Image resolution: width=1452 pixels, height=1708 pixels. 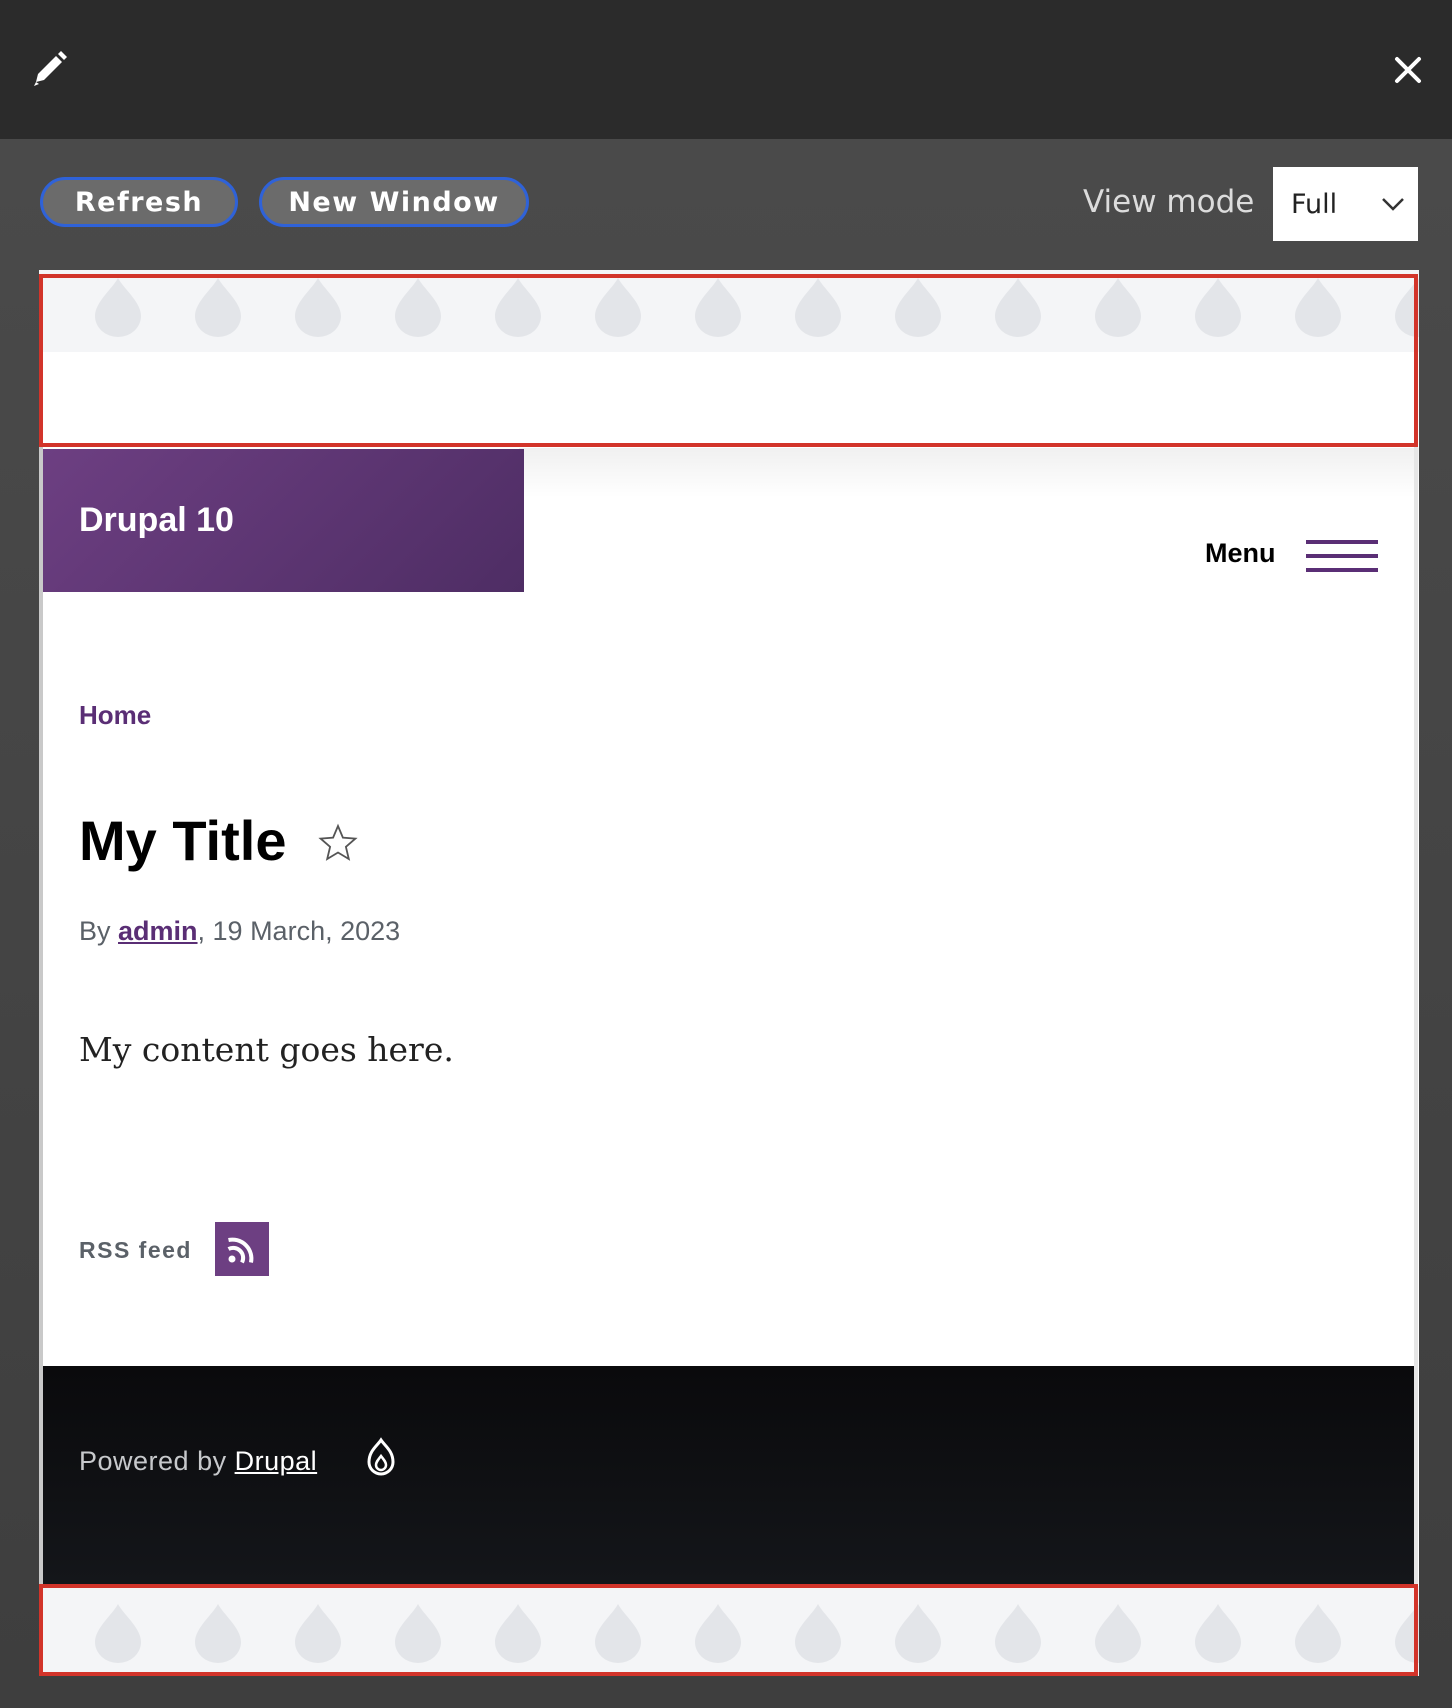 I want to click on refresh-button: Refresh, so click(x=139, y=202).